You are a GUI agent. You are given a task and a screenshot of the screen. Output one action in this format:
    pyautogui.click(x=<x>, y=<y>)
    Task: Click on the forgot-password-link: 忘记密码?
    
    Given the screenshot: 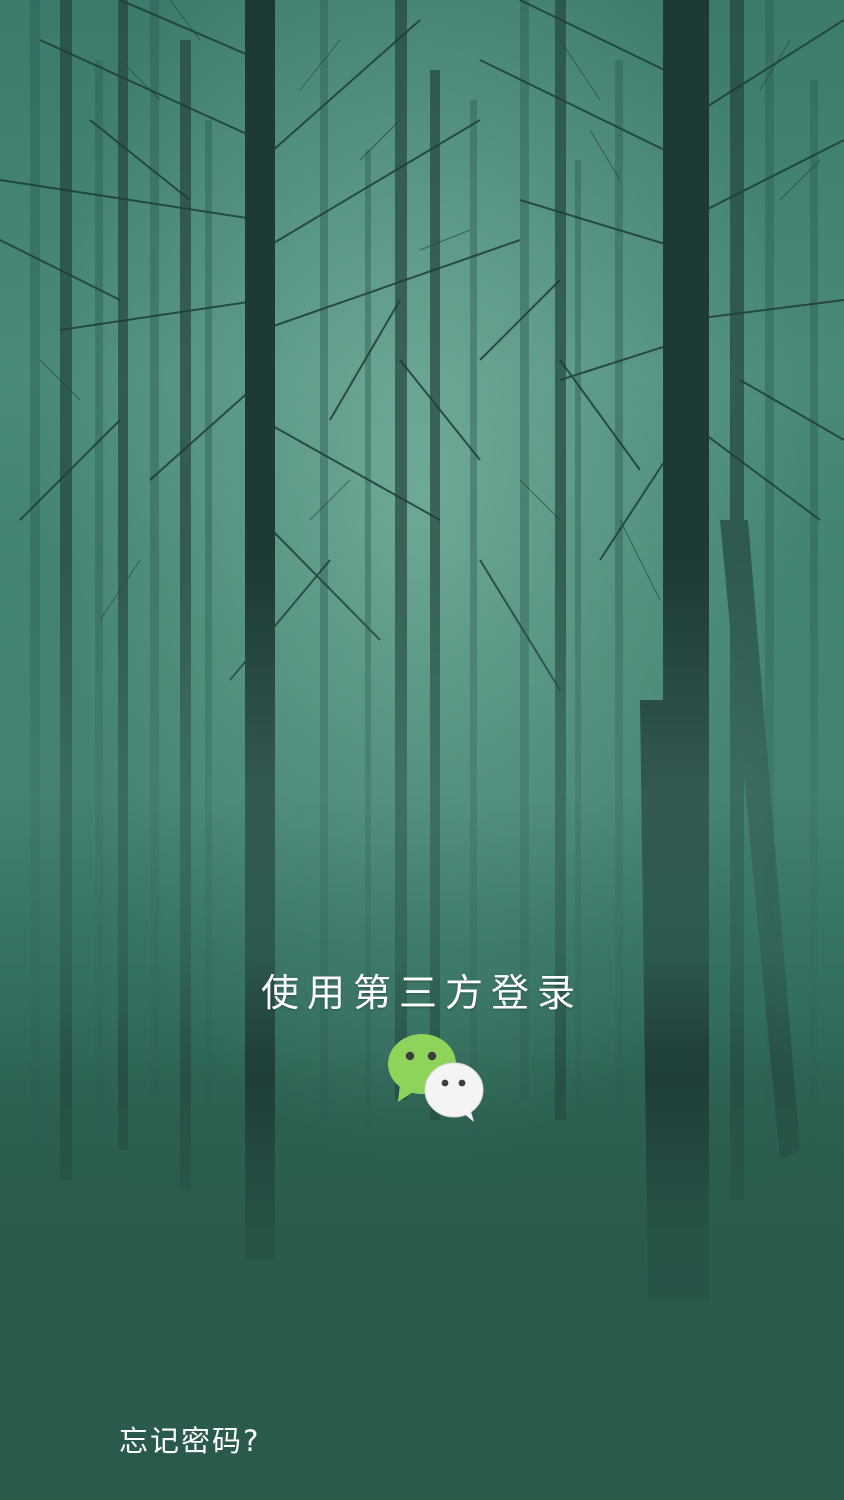 What is the action you would take?
    pyautogui.click(x=189, y=1439)
    